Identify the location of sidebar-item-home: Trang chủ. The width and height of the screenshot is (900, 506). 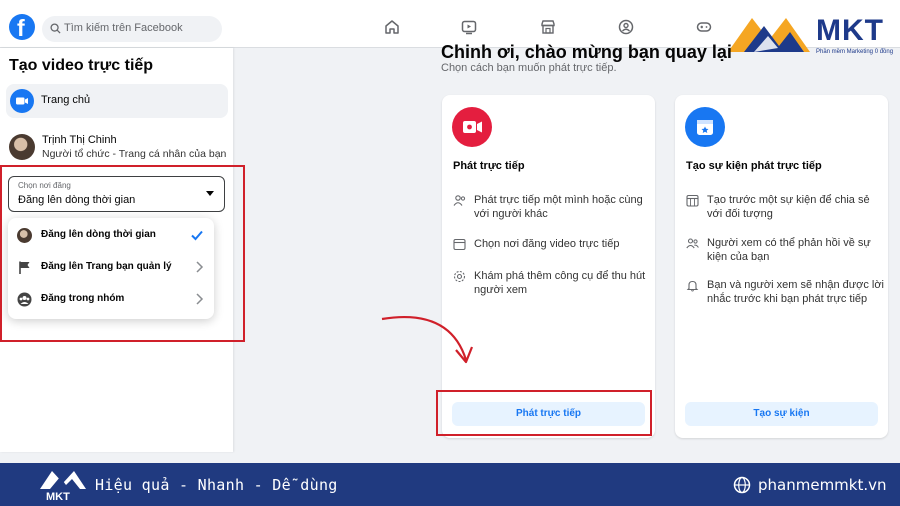
(117, 101).